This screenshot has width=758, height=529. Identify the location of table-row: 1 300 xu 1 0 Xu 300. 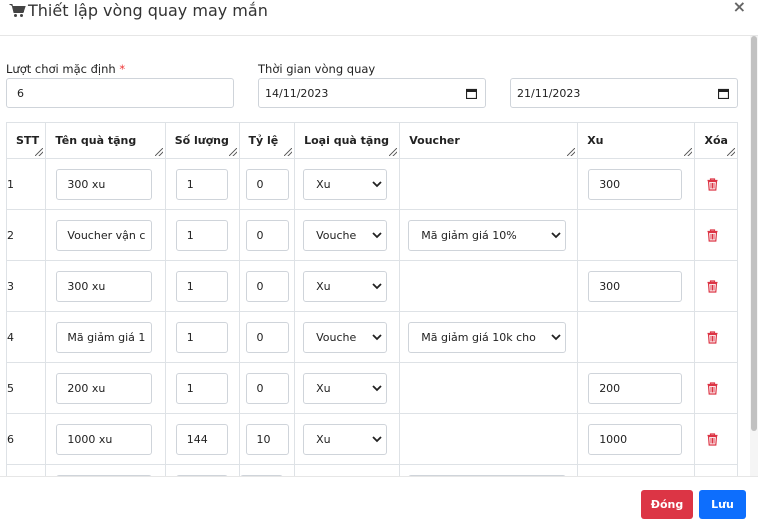
(371, 184).